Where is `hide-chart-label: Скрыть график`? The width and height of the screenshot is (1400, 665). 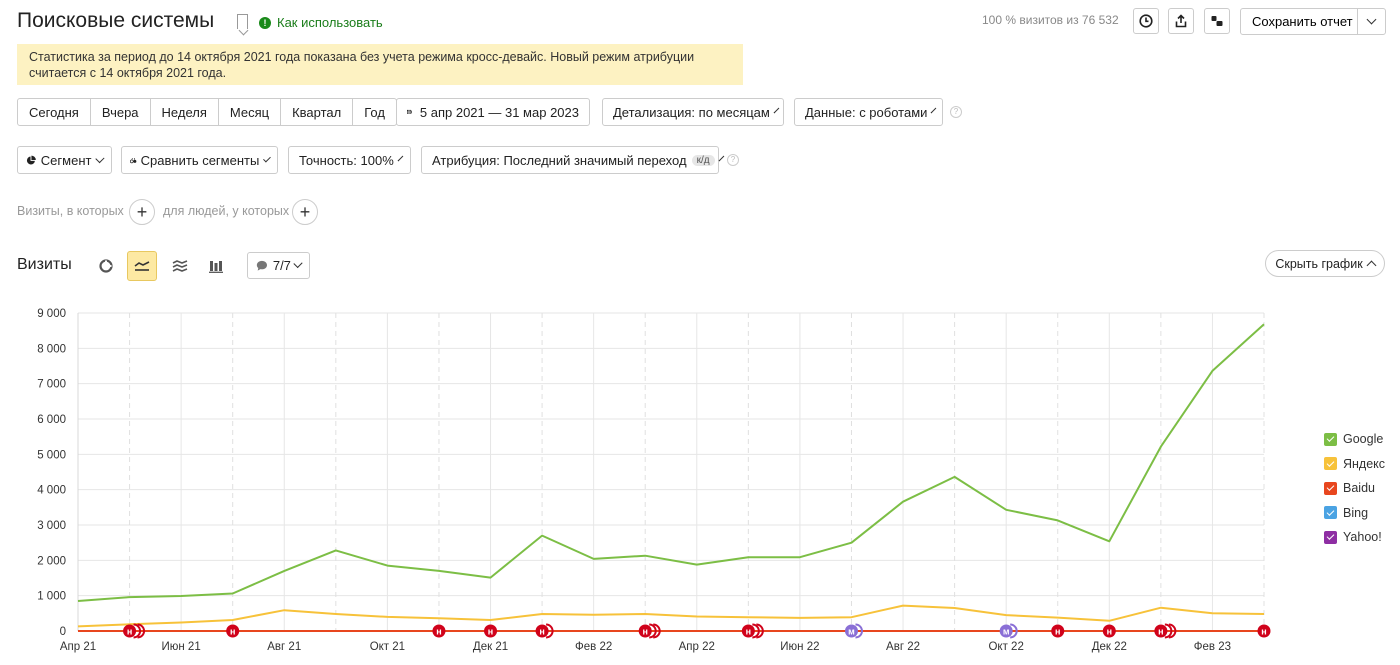
hide-chart-label: Скрыть график is located at coordinates (1319, 263).